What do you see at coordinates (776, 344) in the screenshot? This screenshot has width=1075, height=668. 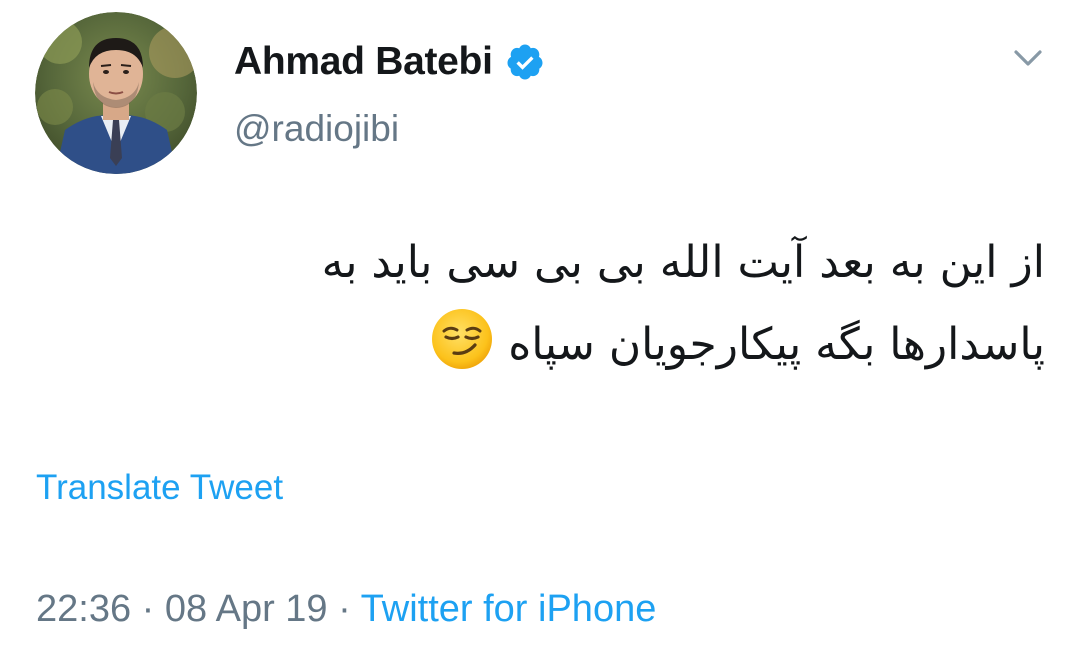 I see `tweet-line-2: پاسدارها بگه پیکارجویان سپاه` at bounding box center [776, 344].